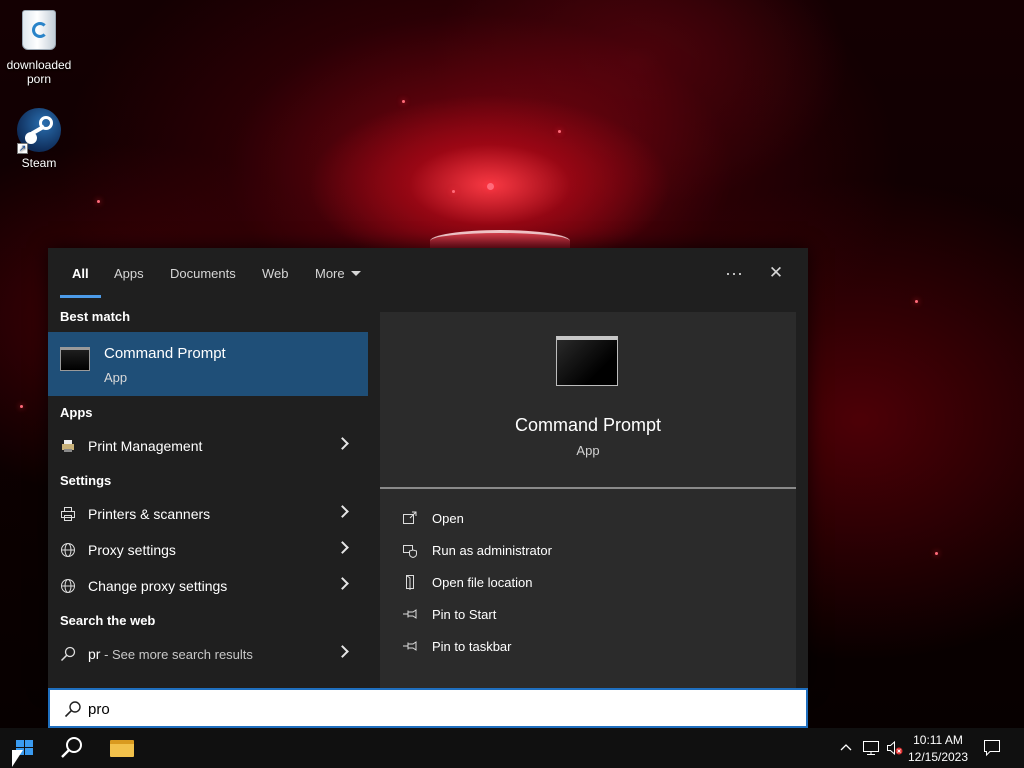 The height and width of the screenshot is (768, 1024). I want to click on desktop-icon-steam: ↗ Steam, so click(39, 139).